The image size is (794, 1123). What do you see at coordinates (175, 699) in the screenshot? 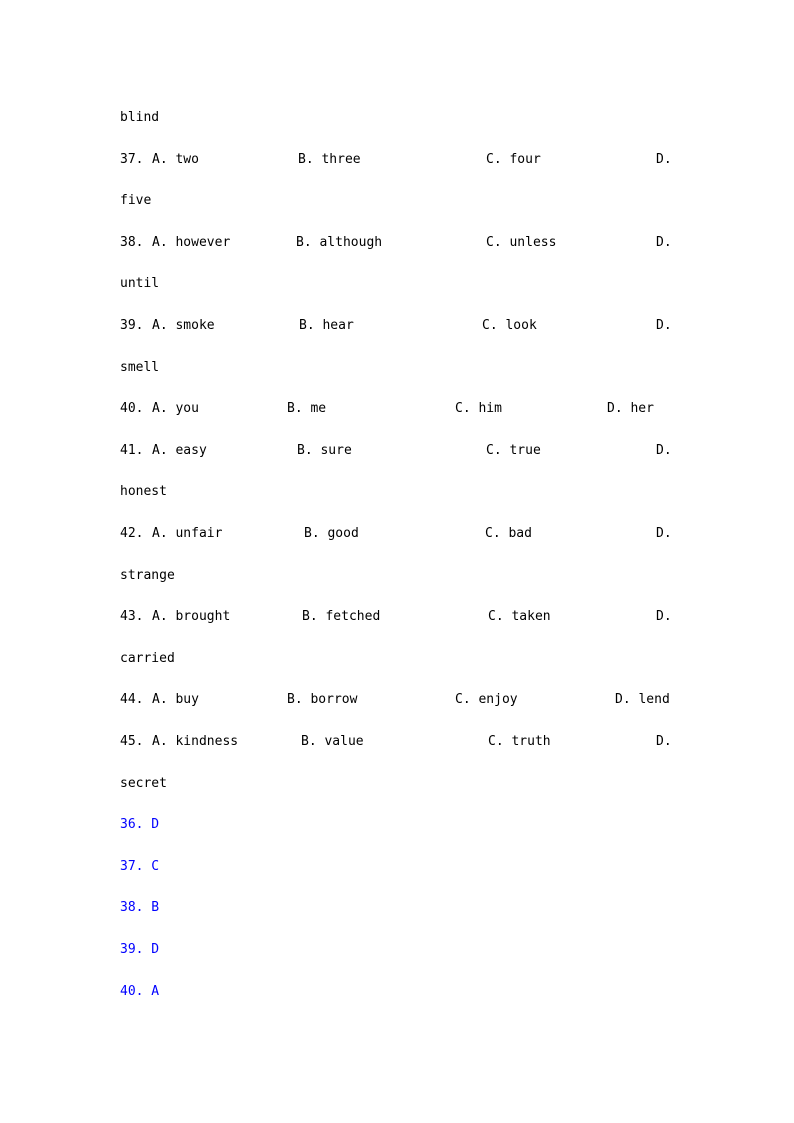
I see `option-a: A. buy` at bounding box center [175, 699].